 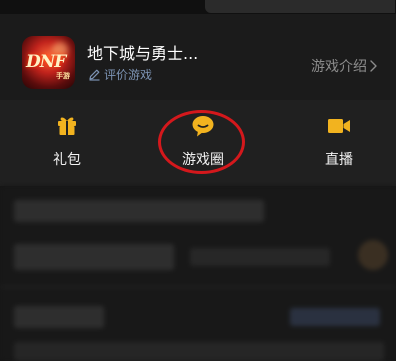 I want to click on game-app-icon: DNF 手游, so click(x=48, y=62).